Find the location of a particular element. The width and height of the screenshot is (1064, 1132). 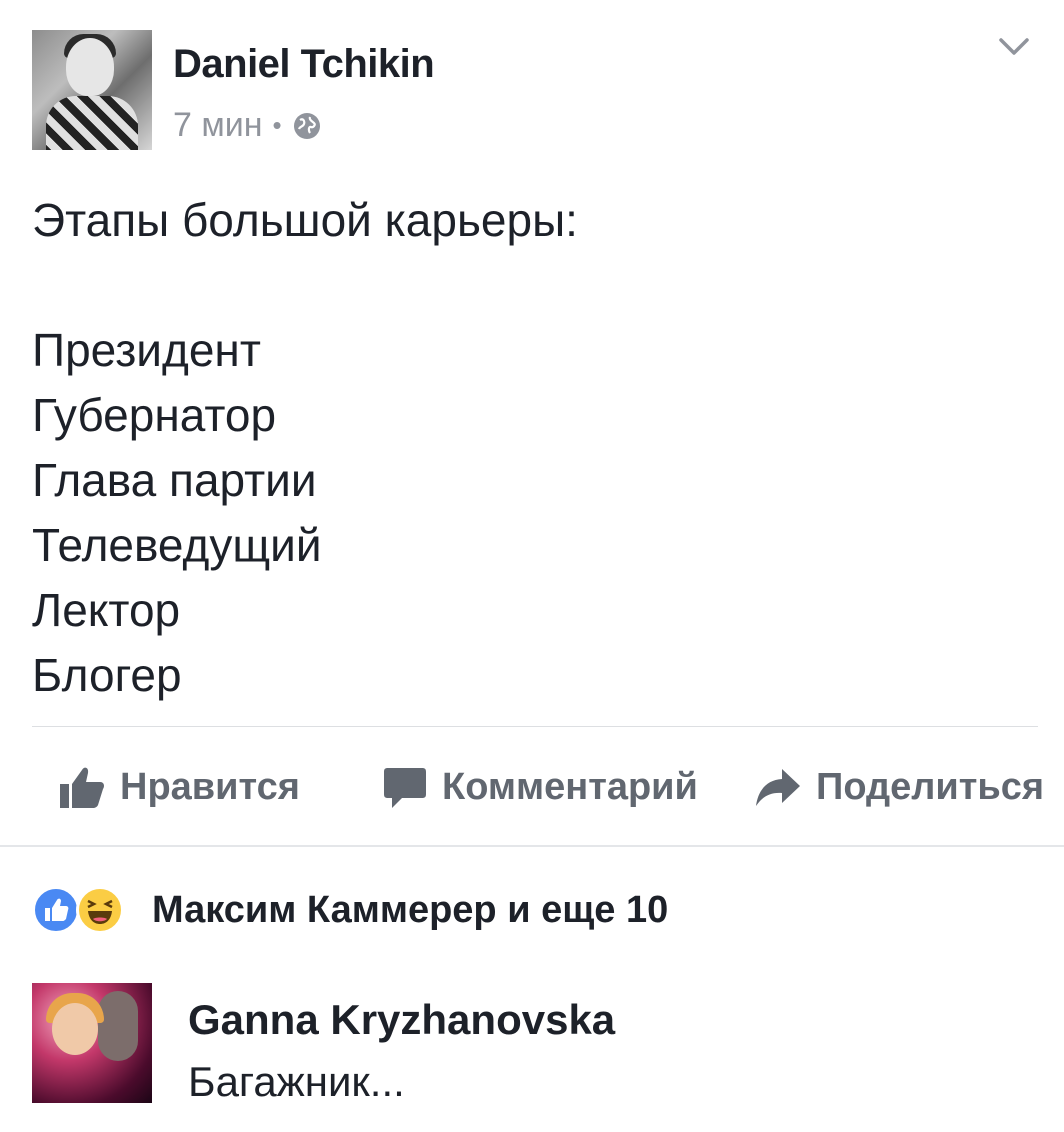

globe-icon is located at coordinates (306, 125).